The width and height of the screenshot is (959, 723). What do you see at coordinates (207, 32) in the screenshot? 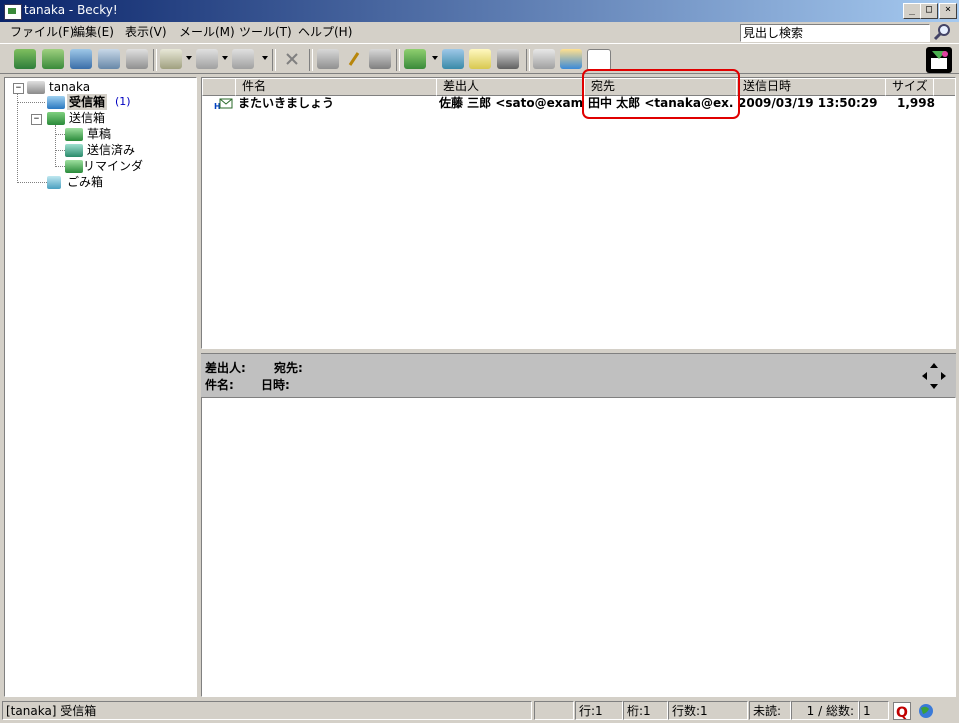
I see `menu-mail: メール(M)` at bounding box center [207, 32].